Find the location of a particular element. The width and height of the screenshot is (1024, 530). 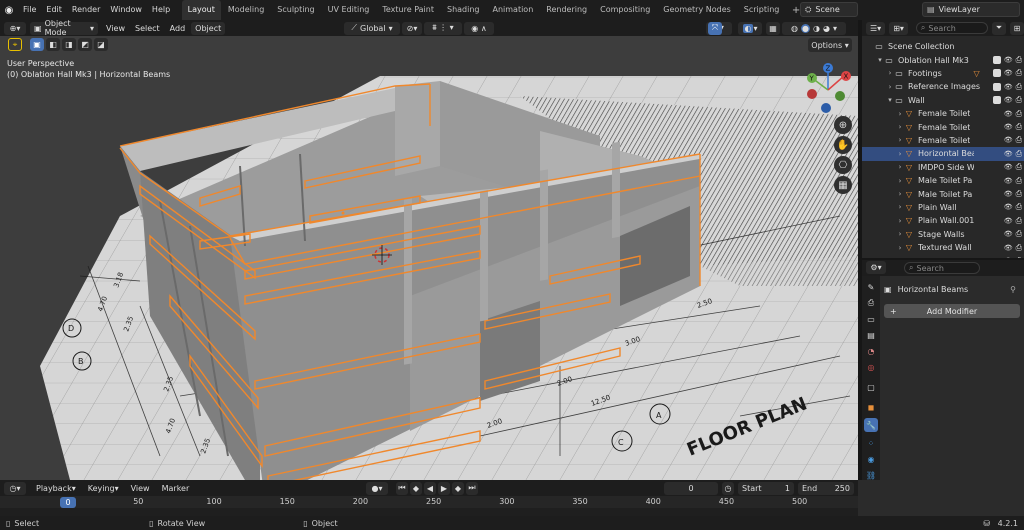

tab-layout: Layout is located at coordinates (201, 10).